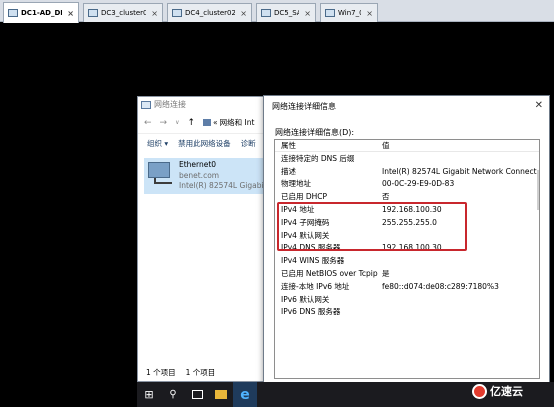  I want to click on explorer-title: 网络连接, so click(170, 104).